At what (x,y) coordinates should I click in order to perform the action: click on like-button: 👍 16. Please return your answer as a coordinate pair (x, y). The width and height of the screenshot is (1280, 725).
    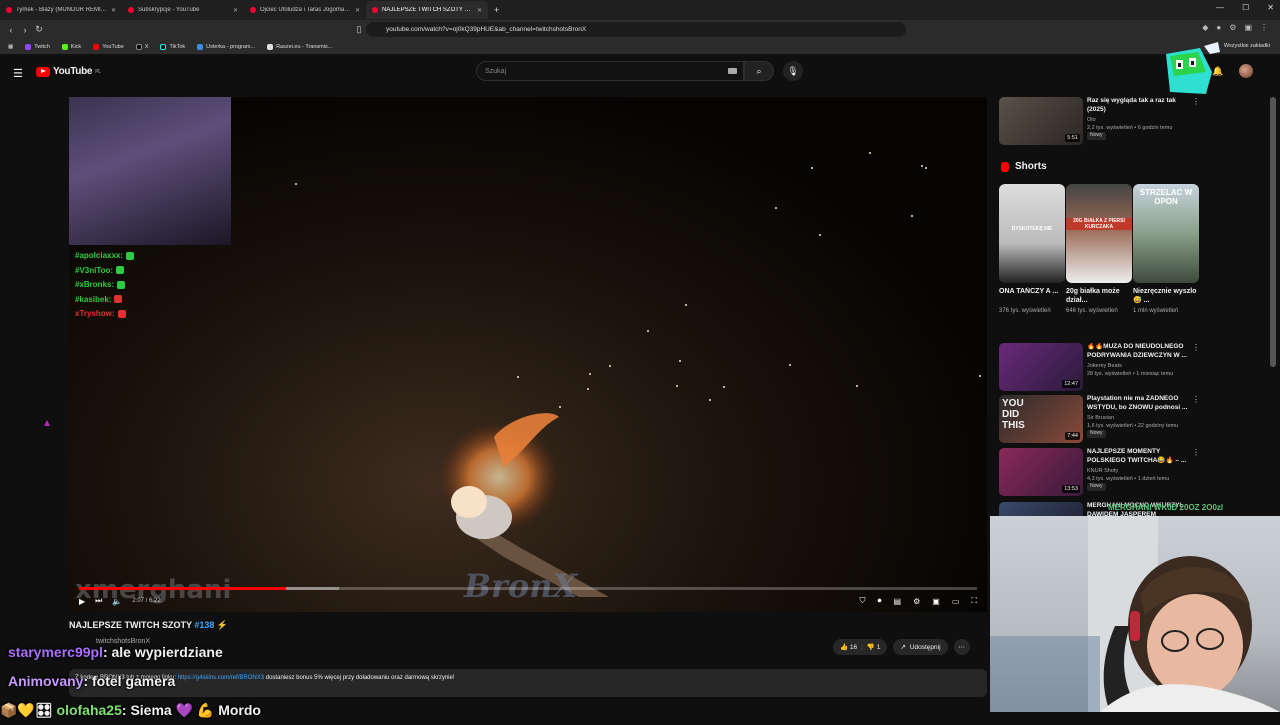
    Looking at the image, I should click on (848, 647).